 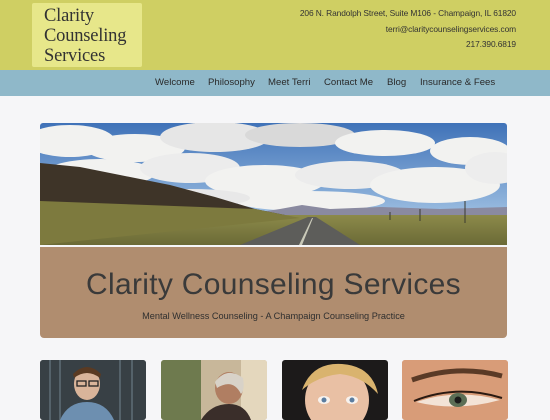 I want to click on logo-line-2: Counseling, so click(x=85, y=36).